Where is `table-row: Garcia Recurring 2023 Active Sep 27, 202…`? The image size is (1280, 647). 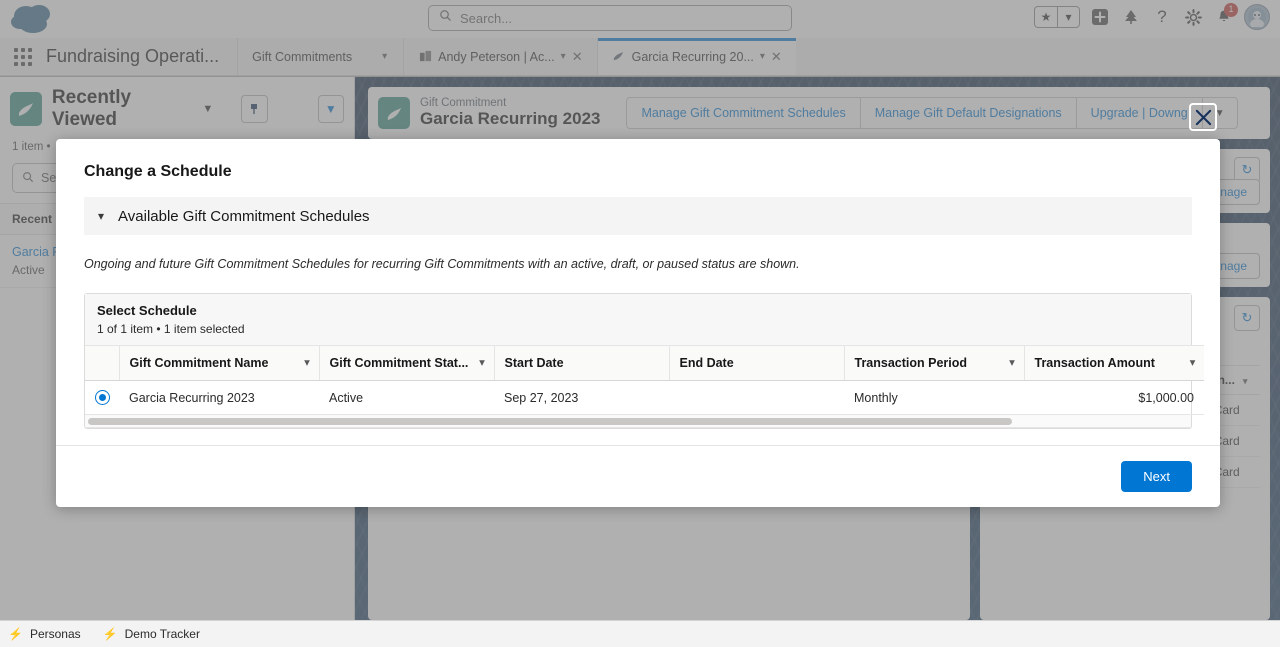
table-row: Garcia Recurring 2023 Active Sep 27, 202… is located at coordinates (644, 397).